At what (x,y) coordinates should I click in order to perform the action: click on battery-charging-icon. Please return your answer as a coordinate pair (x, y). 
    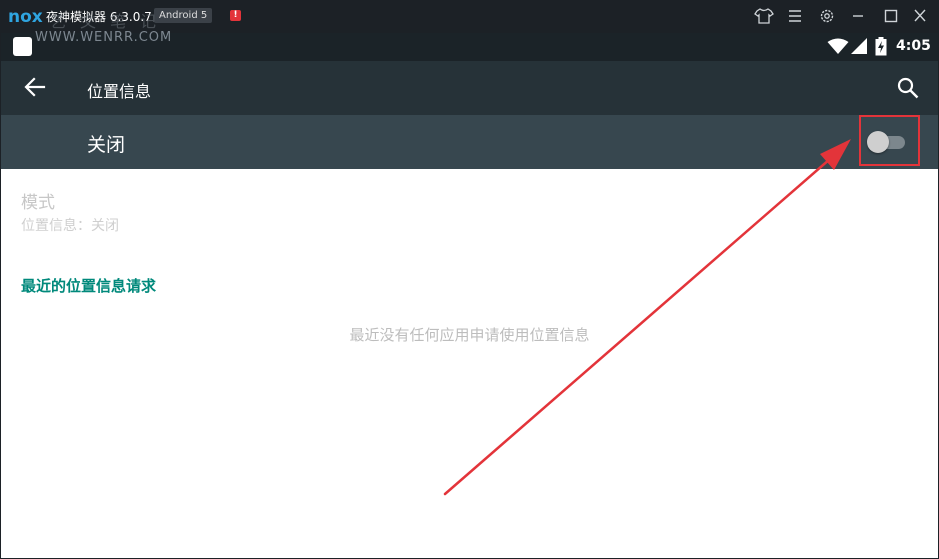
    Looking at the image, I should click on (881, 46).